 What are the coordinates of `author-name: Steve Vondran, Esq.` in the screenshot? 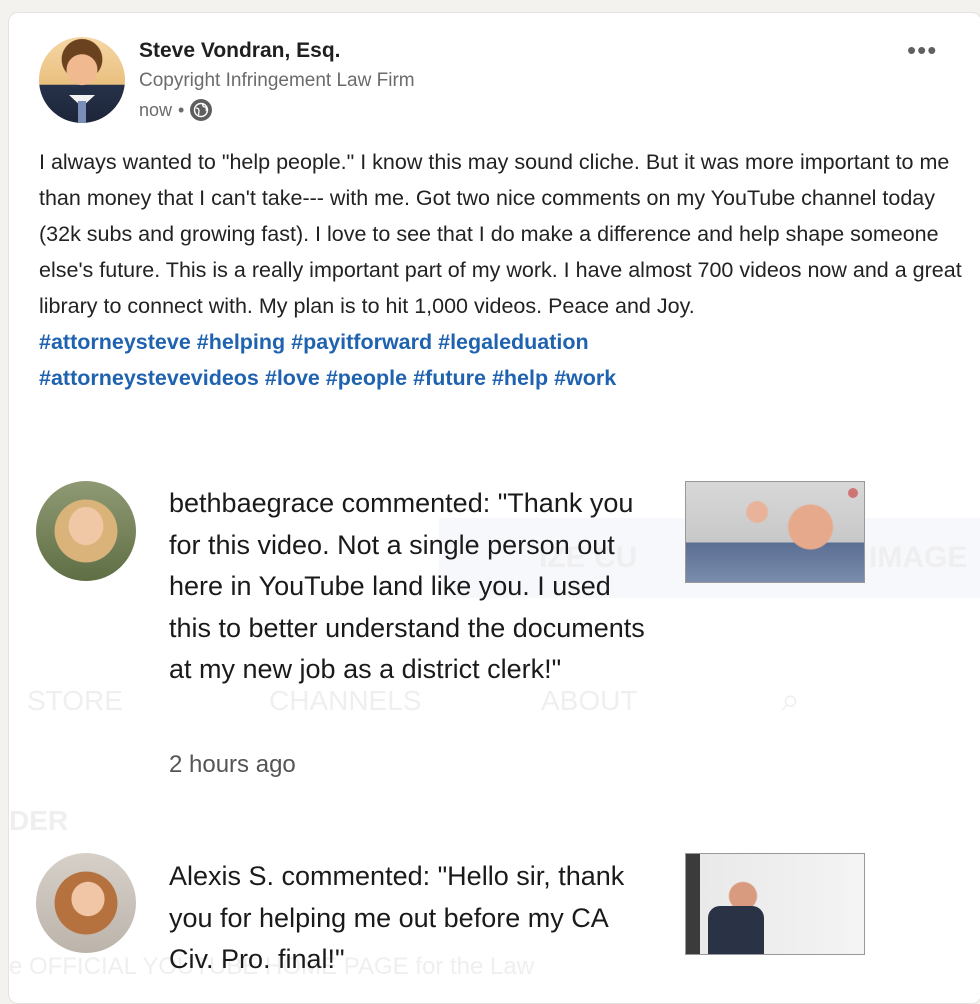 It's located at (240, 51).